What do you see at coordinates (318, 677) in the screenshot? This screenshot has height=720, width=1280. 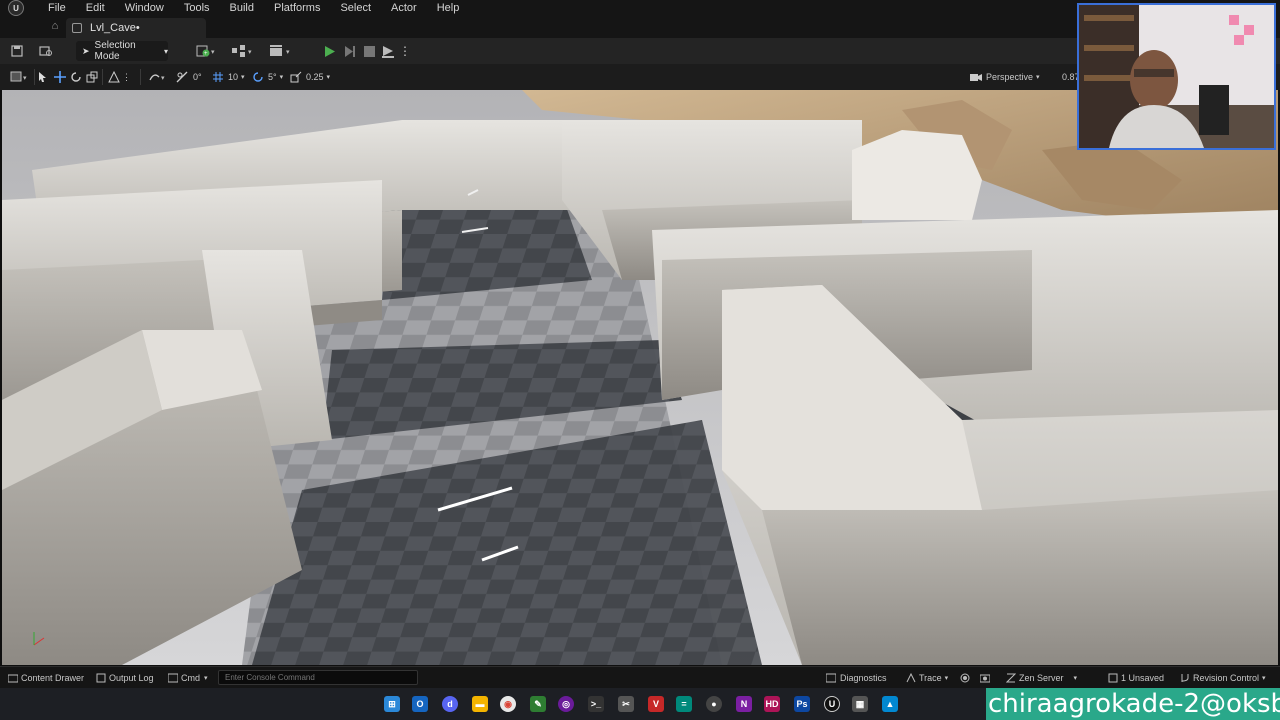 I see `console-command-input` at bounding box center [318, 677].